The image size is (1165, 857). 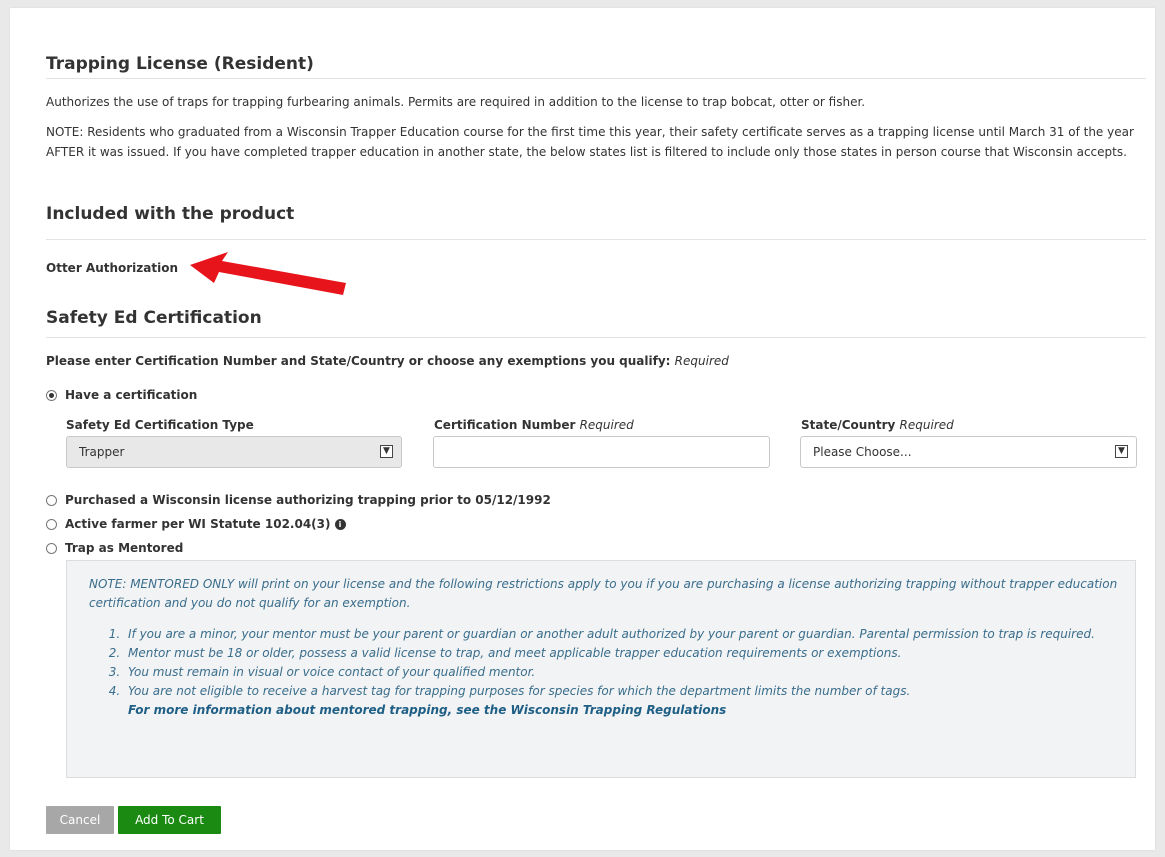 I want to click on option-trap-mentored: Trap as Mentored, so click(x=114, y=548).